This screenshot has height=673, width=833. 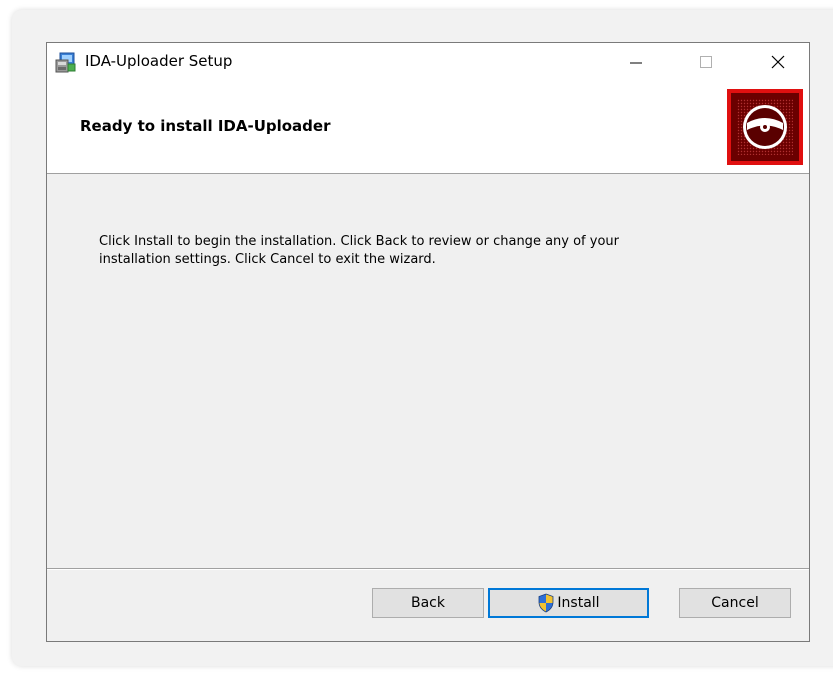 What do you see at coordinates (66, 62) in the screenshot?
I see `installer-icon` at bounding box center [66, 62].